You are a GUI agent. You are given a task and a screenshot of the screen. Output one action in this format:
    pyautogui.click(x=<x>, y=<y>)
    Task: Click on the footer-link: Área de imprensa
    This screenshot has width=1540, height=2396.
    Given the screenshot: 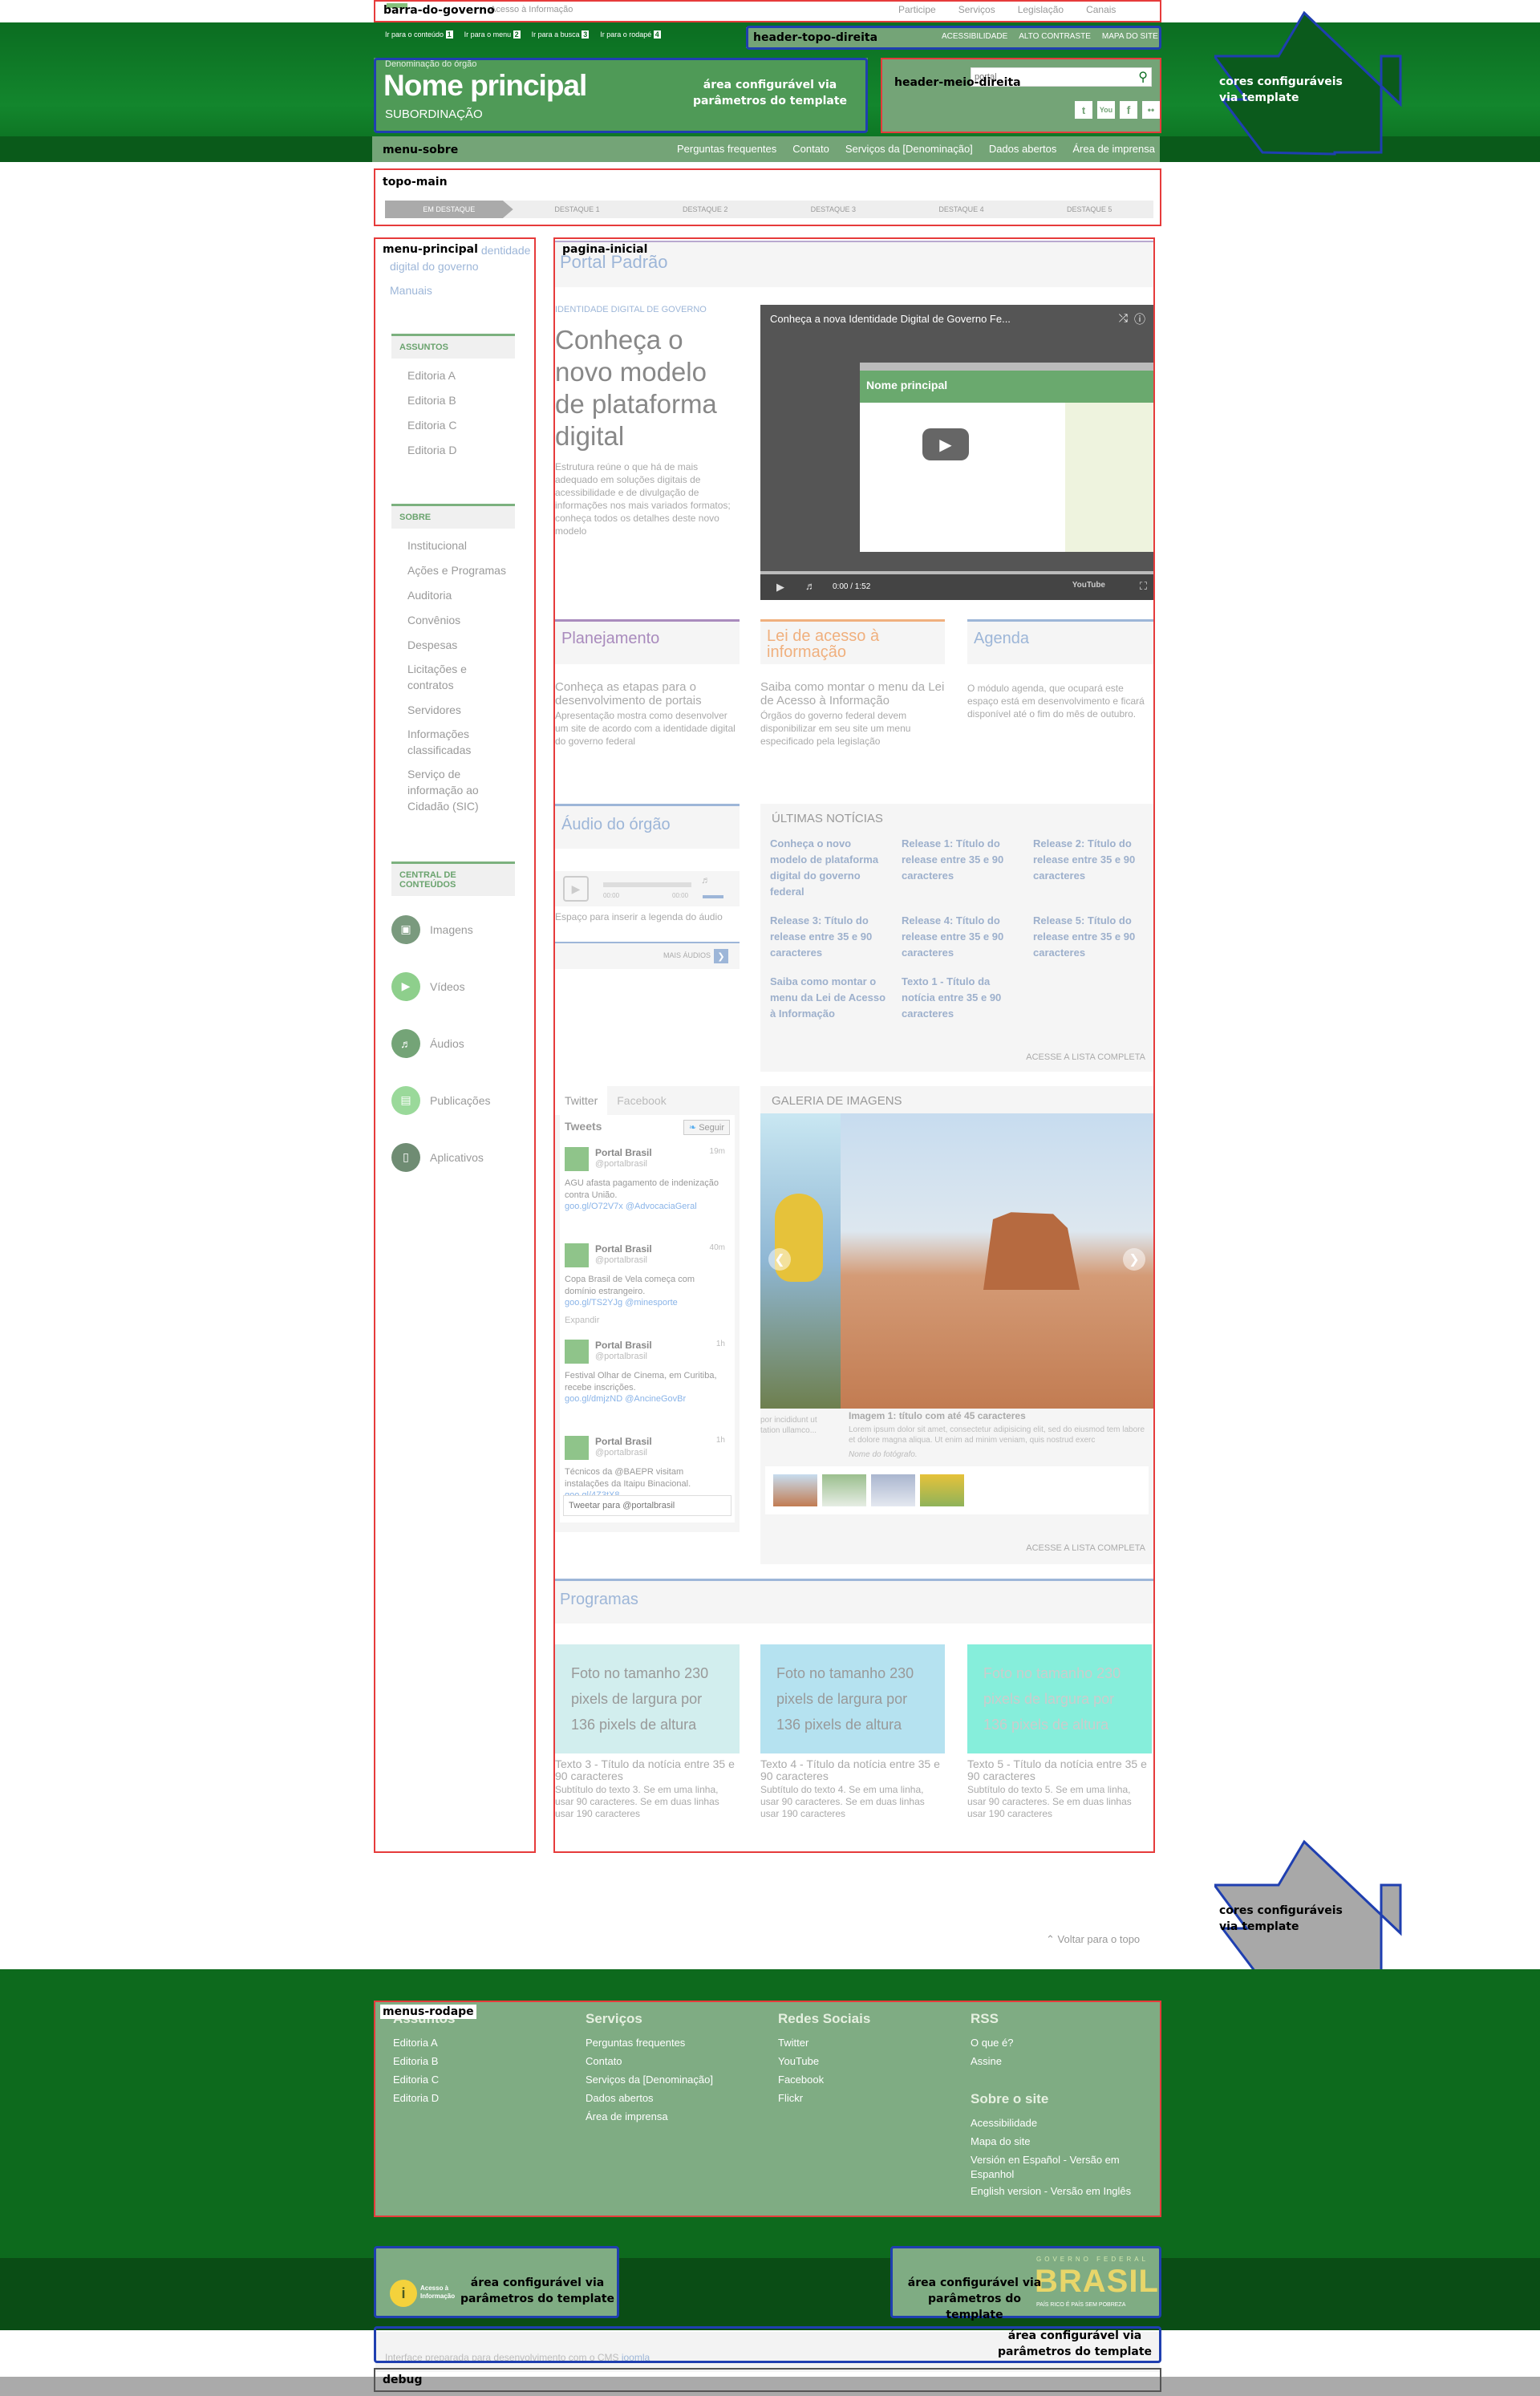 What is the action you would take?
    pyautogui.click(x=674, y=2116)
    